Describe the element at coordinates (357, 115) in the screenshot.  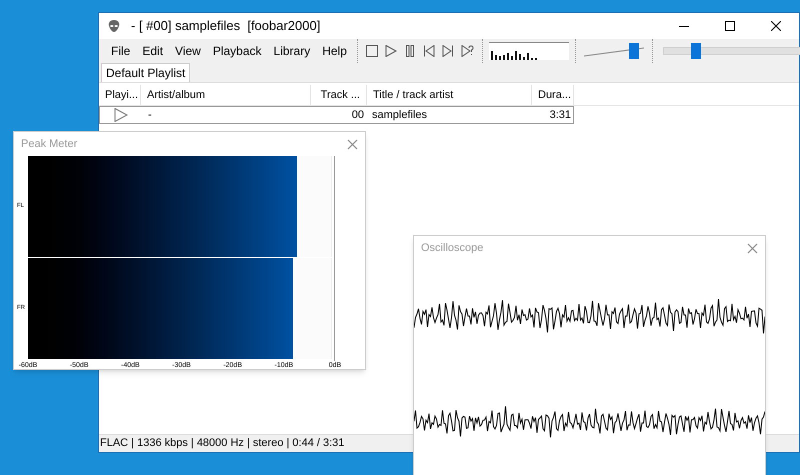
I see `table-cell-text: 00` at that location.